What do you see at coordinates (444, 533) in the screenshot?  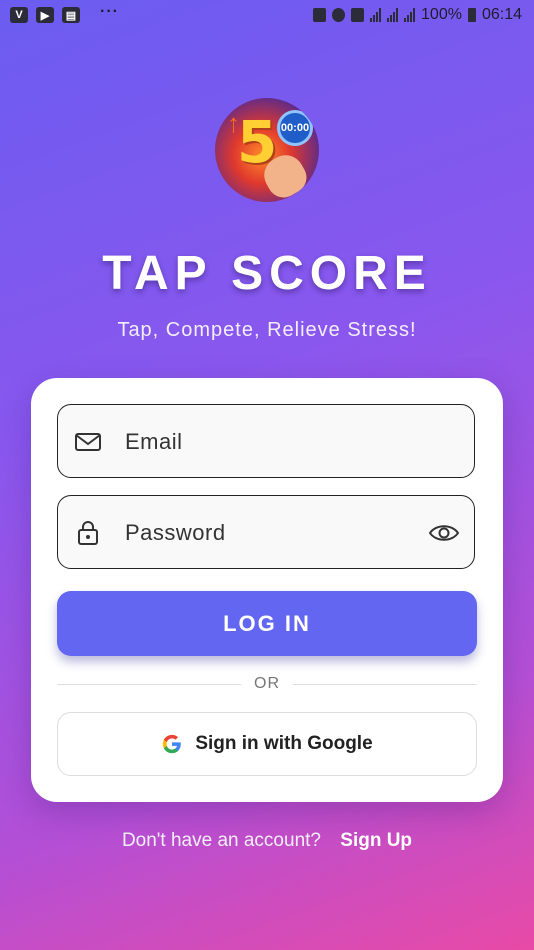 I see `eye-icon` at bounding box center [444, 533].